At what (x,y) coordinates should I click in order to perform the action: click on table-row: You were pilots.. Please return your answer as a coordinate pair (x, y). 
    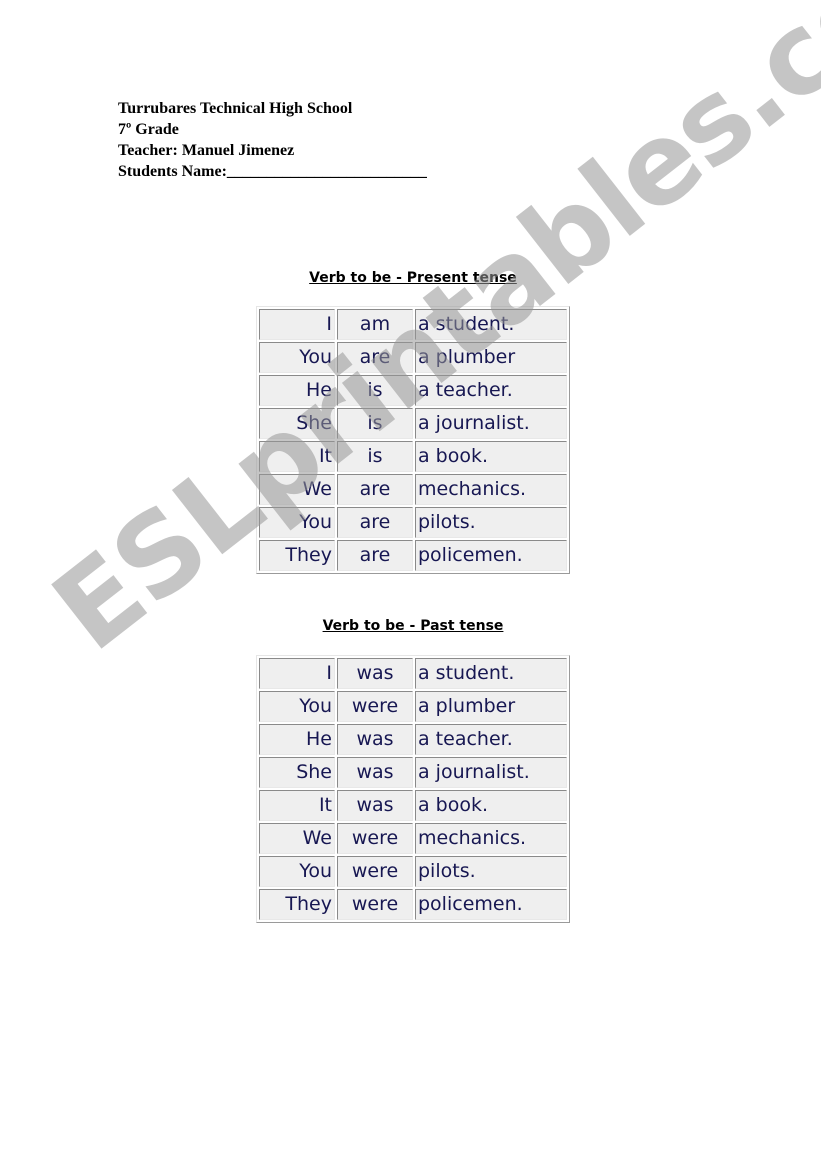
    Looking at the image, I should click on (413, 871).